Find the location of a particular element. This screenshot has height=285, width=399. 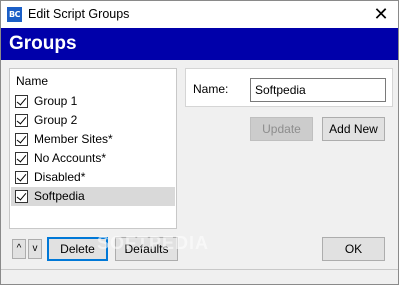

title-bar: BC Edit Script Groups ✕ is located at coordinates (199, 14).